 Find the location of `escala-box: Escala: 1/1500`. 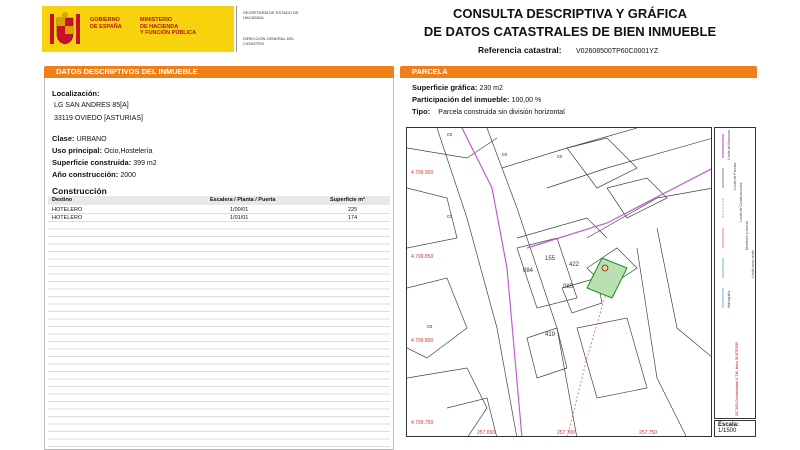

escala-box: Escala: 1/1500 is located at coordinates (735, 428).